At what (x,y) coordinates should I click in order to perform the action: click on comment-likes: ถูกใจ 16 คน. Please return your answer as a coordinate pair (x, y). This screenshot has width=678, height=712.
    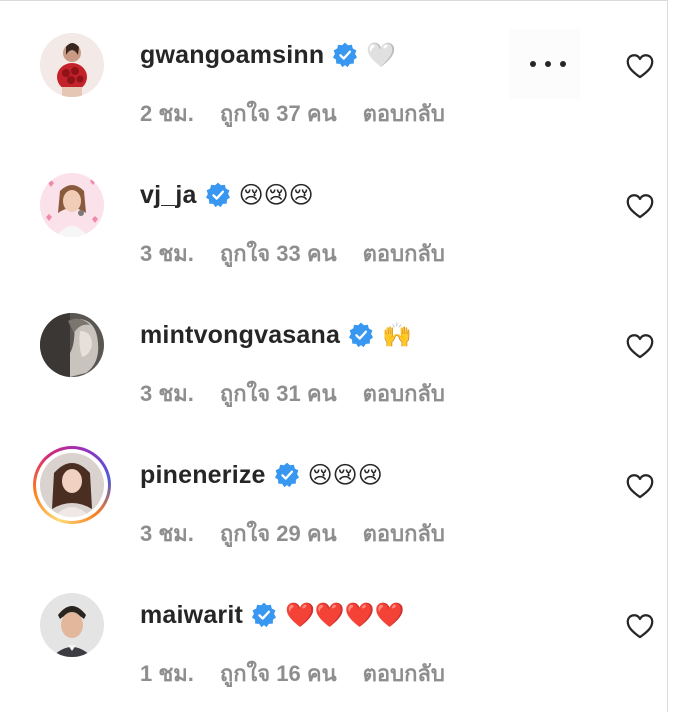
    Looking at the image, I should click on (278, 673).